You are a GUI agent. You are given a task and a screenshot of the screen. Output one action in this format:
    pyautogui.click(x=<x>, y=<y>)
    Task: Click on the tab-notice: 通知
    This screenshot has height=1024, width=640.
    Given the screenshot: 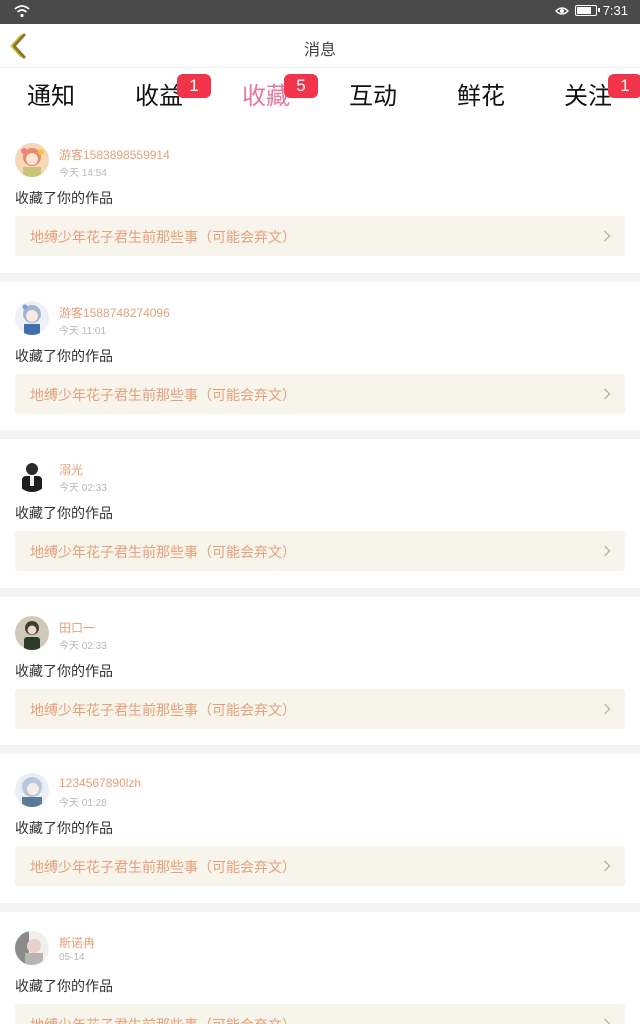 What is the action you would take?
    pyautogui.click(x=51, y=96)
    